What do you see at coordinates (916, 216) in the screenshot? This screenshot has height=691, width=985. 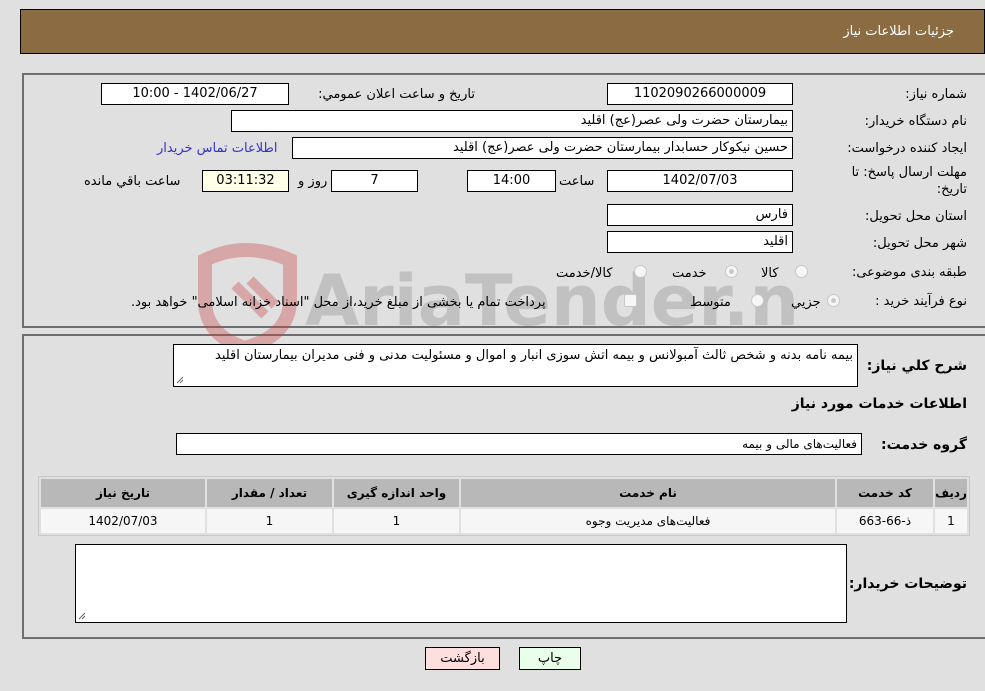 I see `province-label: استان محل تحویل:` at bounding box center [916, 216].